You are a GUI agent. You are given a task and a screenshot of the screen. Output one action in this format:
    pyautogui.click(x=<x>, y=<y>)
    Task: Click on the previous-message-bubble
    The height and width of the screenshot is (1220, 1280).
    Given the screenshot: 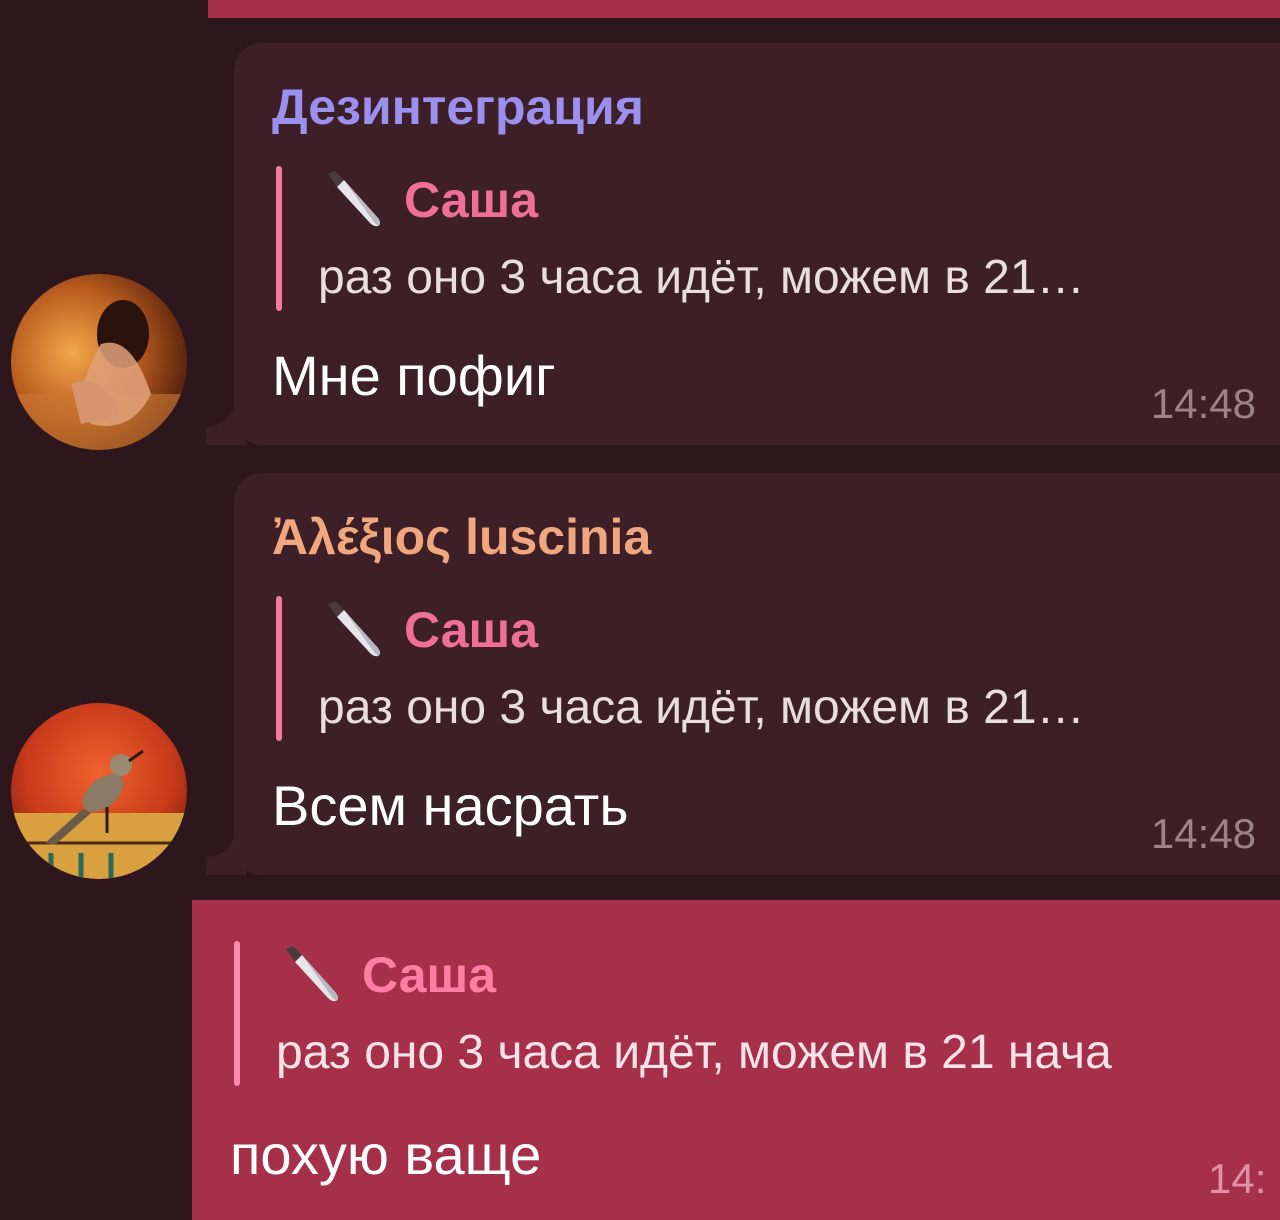 What is the action you would take?
    pyautogui.click(x=744, y=9)
    